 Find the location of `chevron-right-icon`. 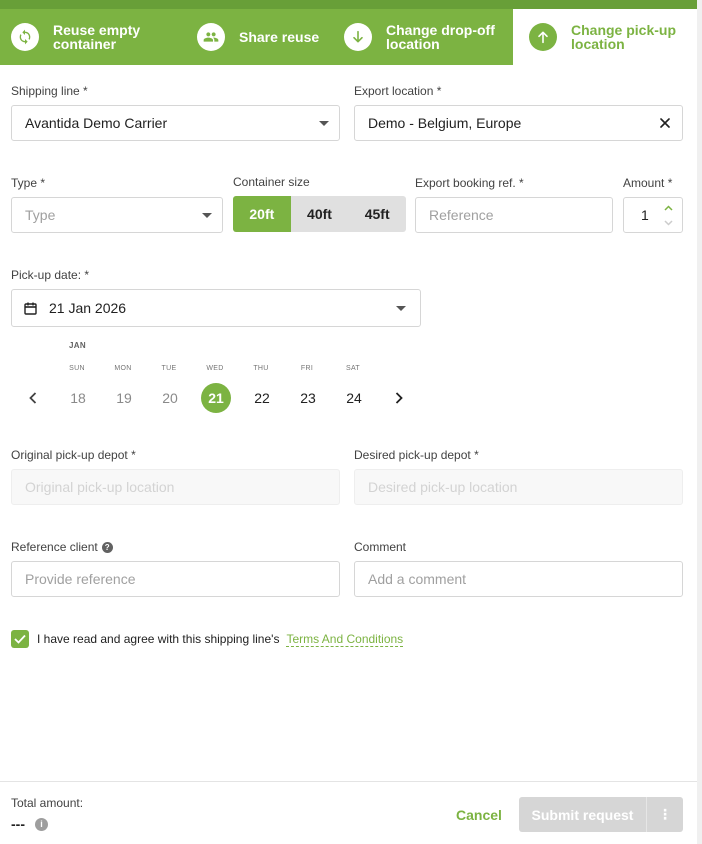

chevron-right-icon is located at coordinates (399, 398).